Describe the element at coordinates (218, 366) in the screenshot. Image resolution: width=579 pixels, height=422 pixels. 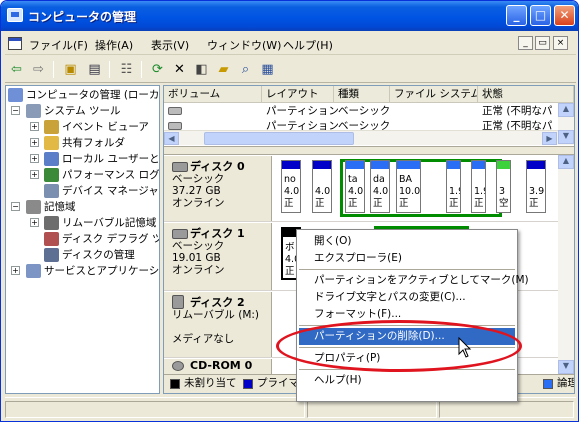
I see `disk-label: CD-ROM 0` at that location.